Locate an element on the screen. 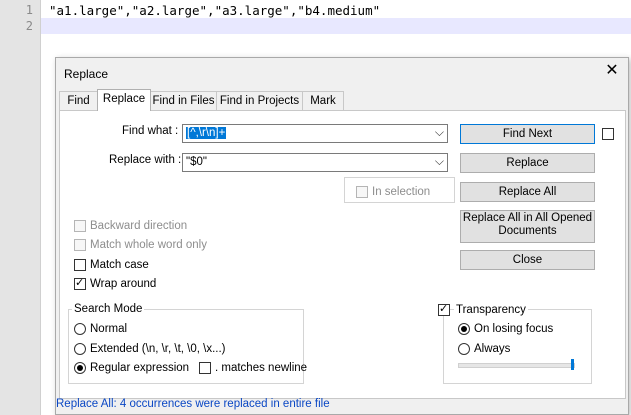 The height and width of the screenshot is (415, 631). find-what-combobox: [^,\r\n]+ ⌵ is located at coordinates (315, 133).